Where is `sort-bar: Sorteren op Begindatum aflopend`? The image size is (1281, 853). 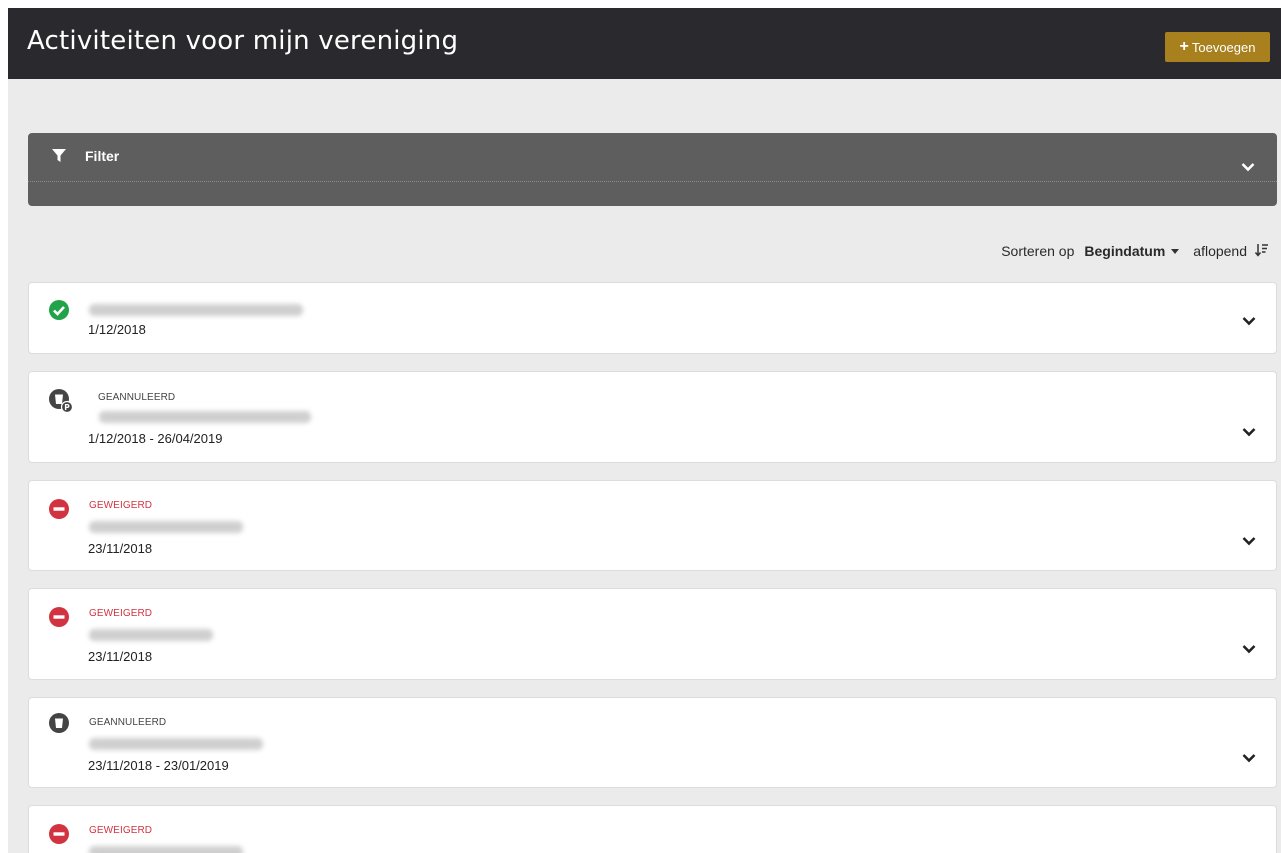 sort-bar: Sorteren op Begindatum aflopend is located at coordinates (1135, 251).